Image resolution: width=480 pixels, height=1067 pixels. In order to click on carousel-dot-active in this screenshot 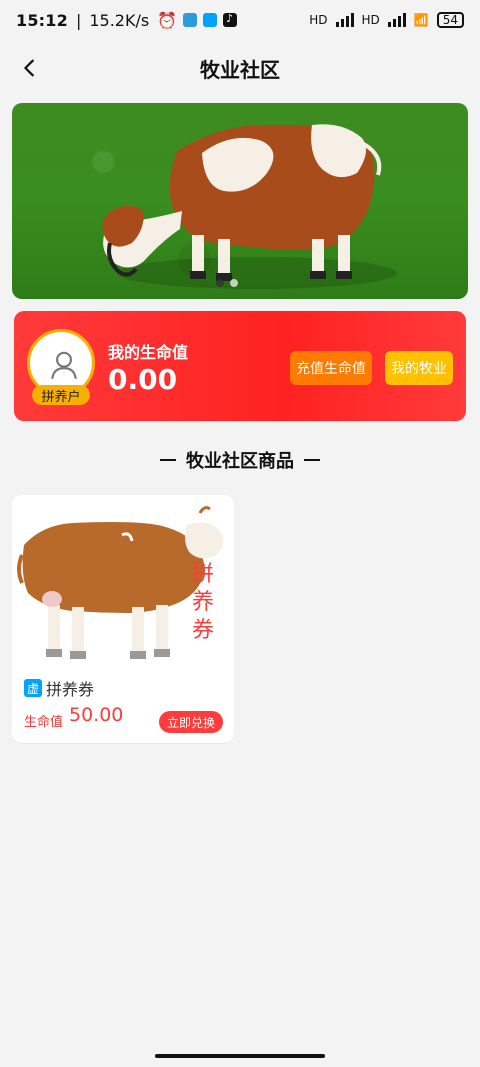, I will do `click(220, 283)`.